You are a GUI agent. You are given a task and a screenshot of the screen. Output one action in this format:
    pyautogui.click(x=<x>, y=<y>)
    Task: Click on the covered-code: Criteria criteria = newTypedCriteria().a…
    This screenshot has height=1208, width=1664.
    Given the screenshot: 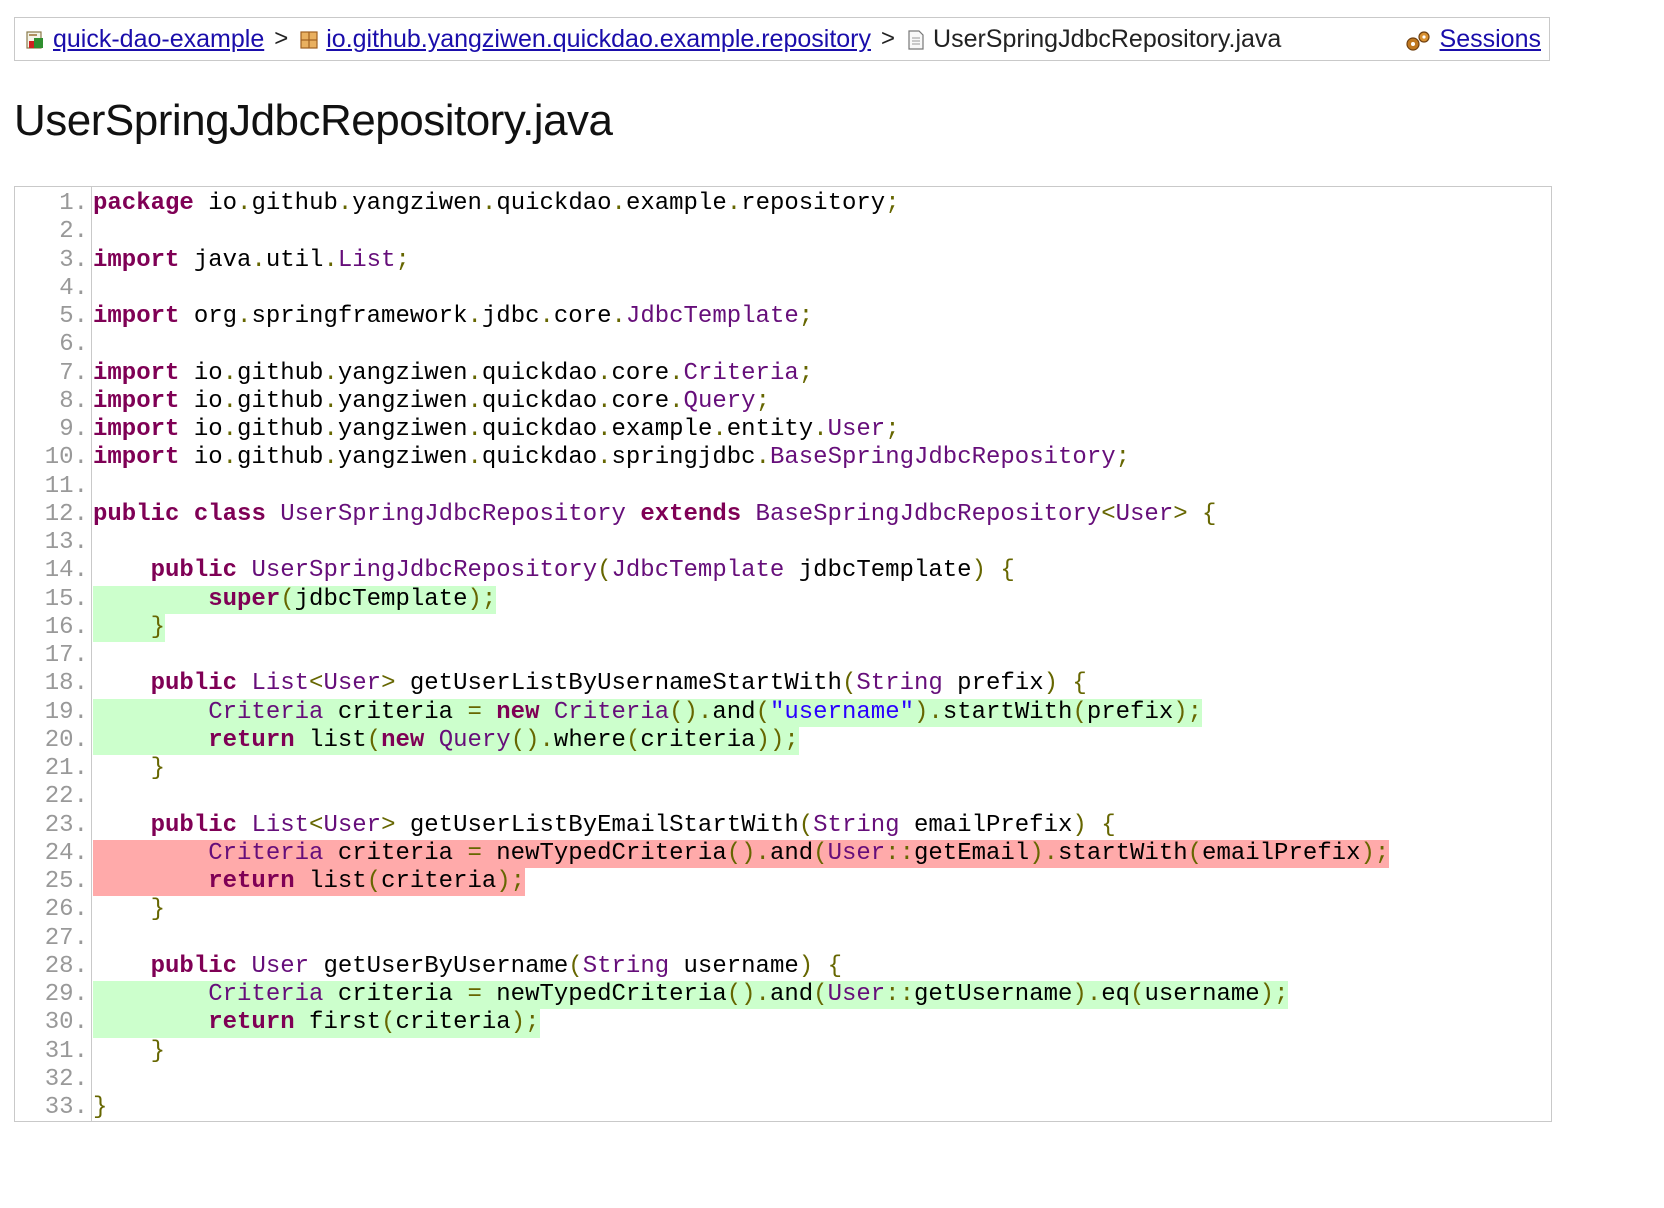 What is the action you would take?
    pyautogui.click(x=691, y=995)
    